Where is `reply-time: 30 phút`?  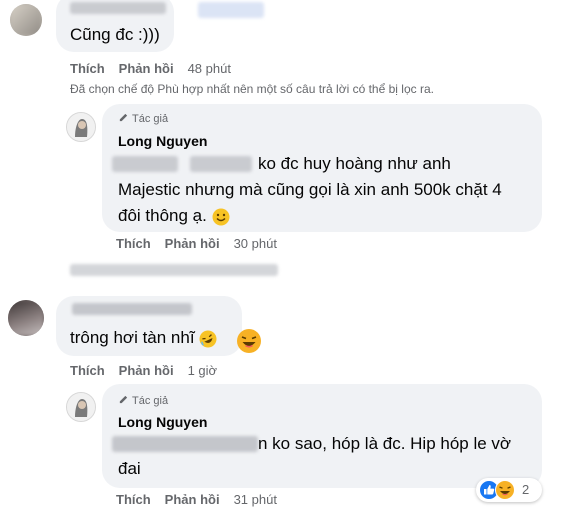 reply-time: 30 phút is located at coordinates (255, 243).